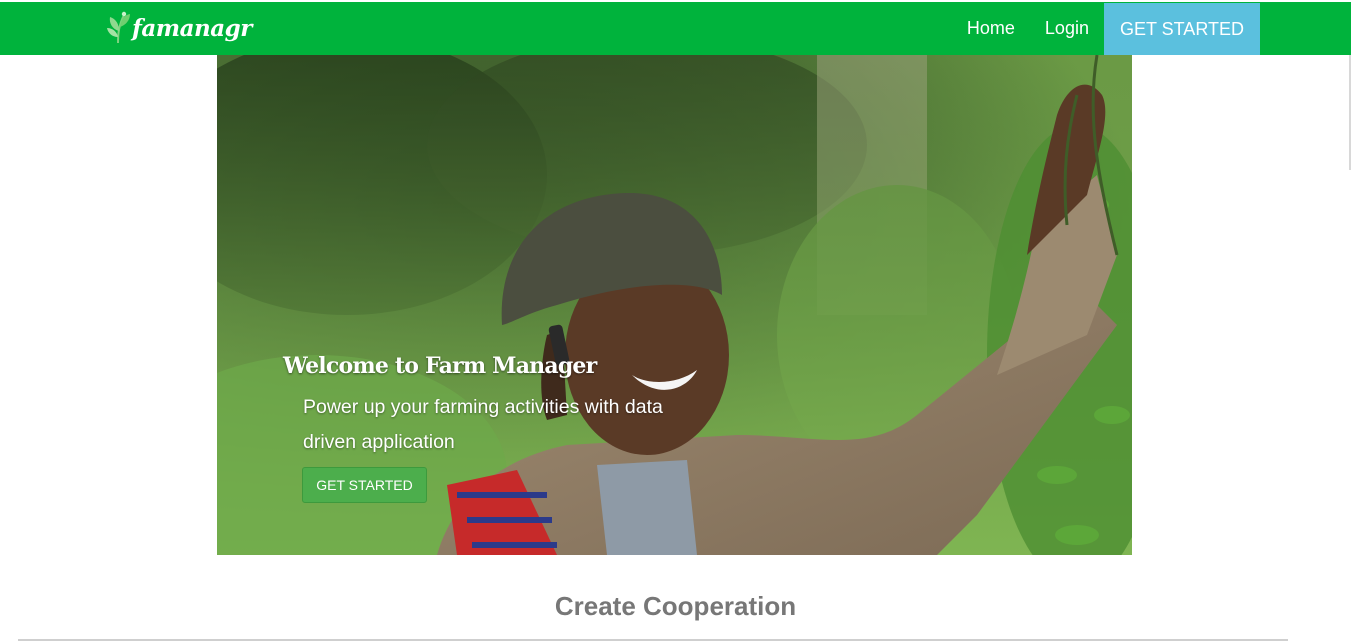 The image size is (1351, 642). I want to click on hero-title: Welcome to Farm Manager, so click(440, 366).